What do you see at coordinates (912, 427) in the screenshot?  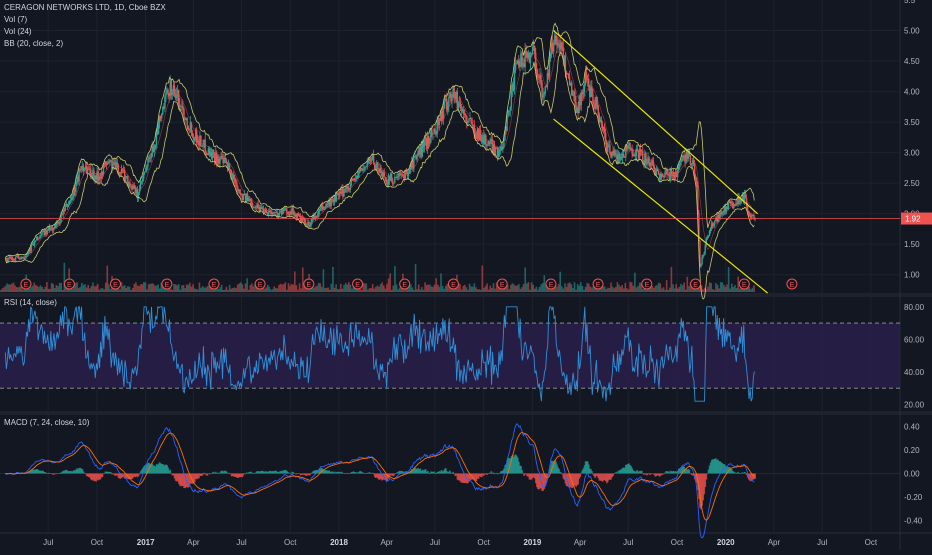 I see `macd-axis-label: 0.40` at bounding box center [912, 427].